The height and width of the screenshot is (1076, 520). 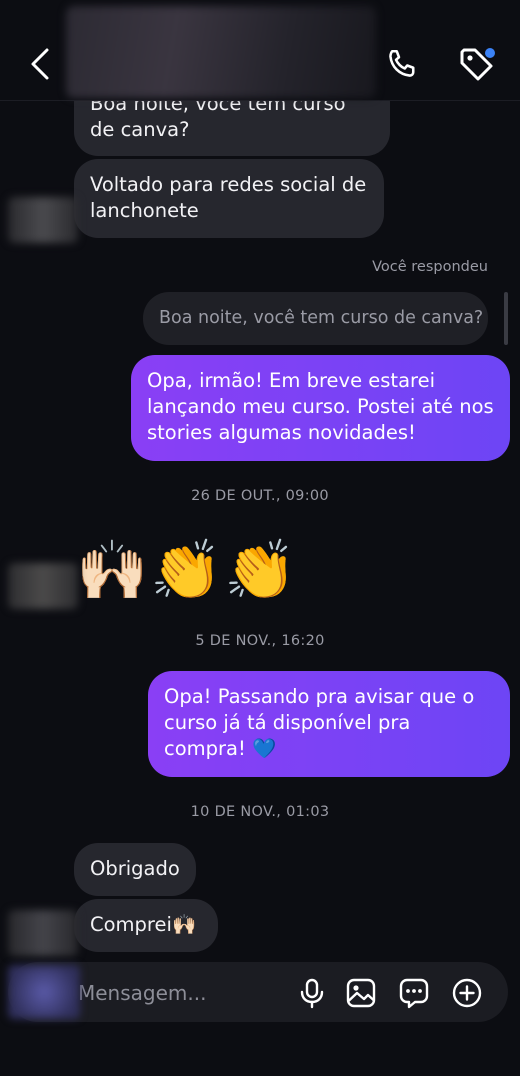 What do you see at coordinates (467, 993) in the screenshot?
I see `plus-circle-icon` at bounding box center [467, 993].